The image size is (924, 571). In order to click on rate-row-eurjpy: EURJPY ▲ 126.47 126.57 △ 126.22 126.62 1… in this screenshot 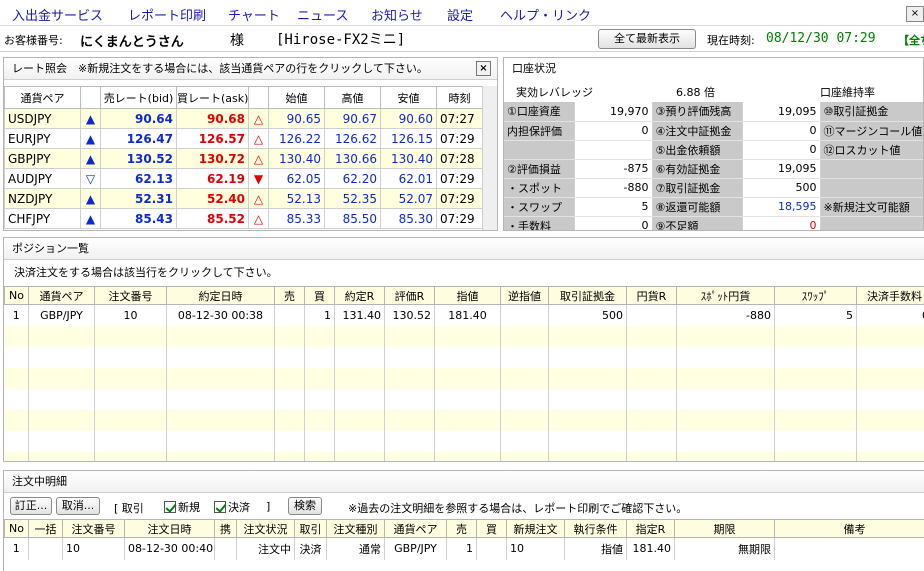, I will do `click(243, 138)`.